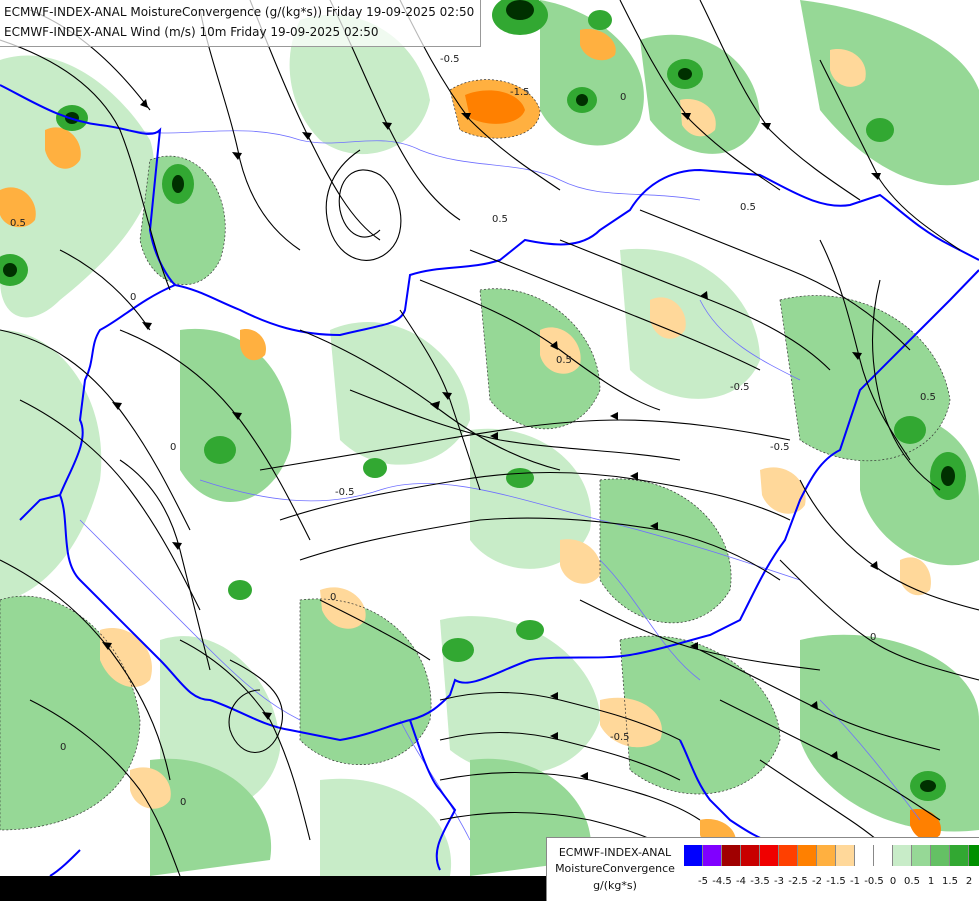 The height and width of the screenshot is (901, 979). What do you see at coordinates (615, 868) in the screenshot?
I see `legend-parameter: MoistureConvergence` at bounding box center [615, 868].